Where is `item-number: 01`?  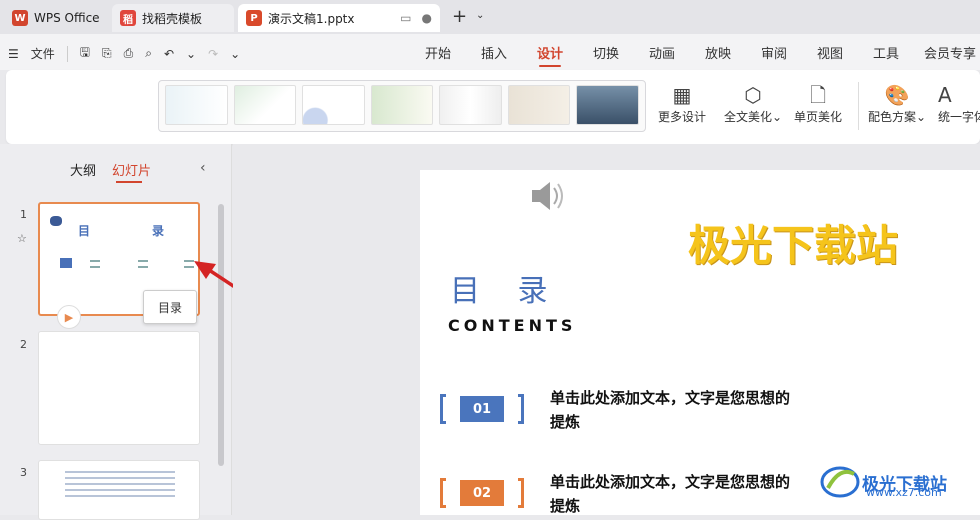
item-number: 01 is located at coordinates (482, 409).